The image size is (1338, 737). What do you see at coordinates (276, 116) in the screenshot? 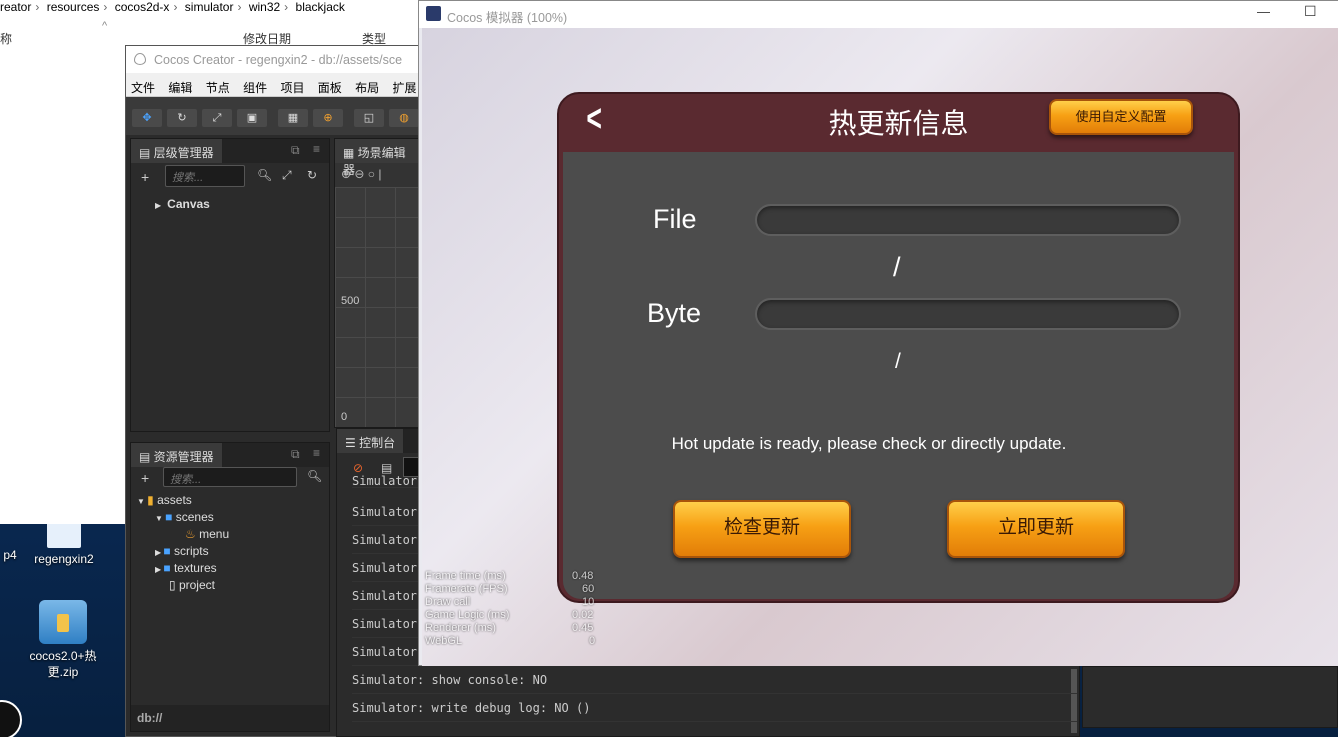
I see `toolbar: ✥ ↻ ⤢ ▣ ▦ ⊕ ◱ ◍` at bounding box center [276, 116].